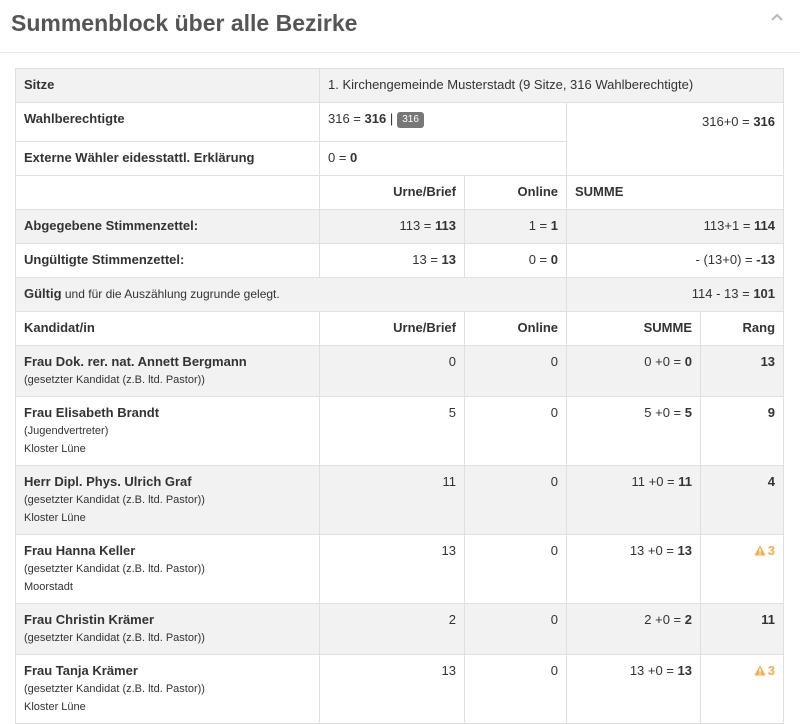 The height and width of the screenshot is (724, 800). I want to click on gueltig-sum: 114 - 13 = 101, so click(675, 294).